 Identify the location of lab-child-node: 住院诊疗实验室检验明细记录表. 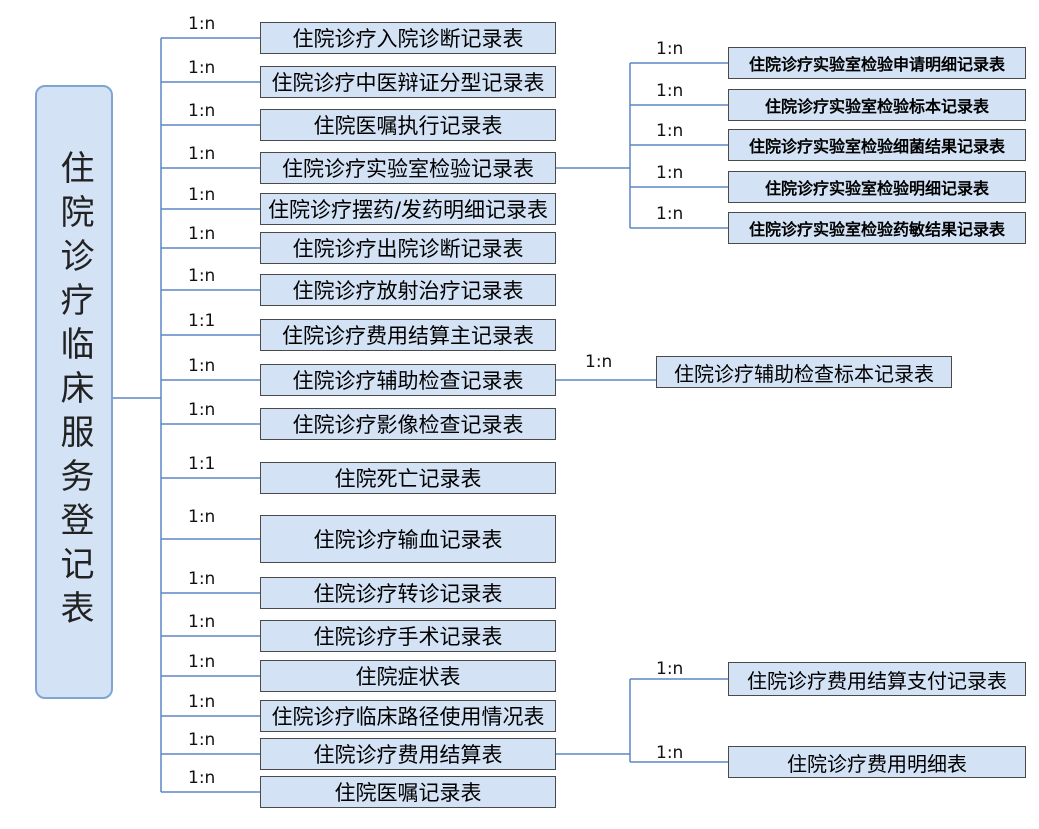
(877, 187).